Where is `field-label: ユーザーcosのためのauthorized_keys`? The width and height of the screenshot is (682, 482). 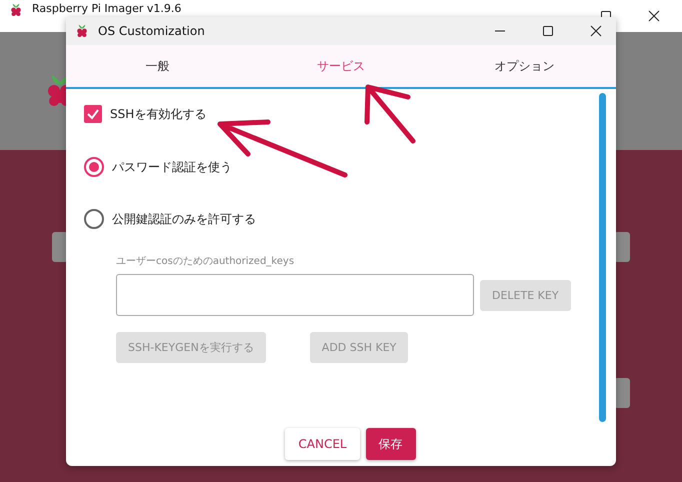
field-label: ユーザーcosのためのauthorized_keys is located at coordinates (206, 261).